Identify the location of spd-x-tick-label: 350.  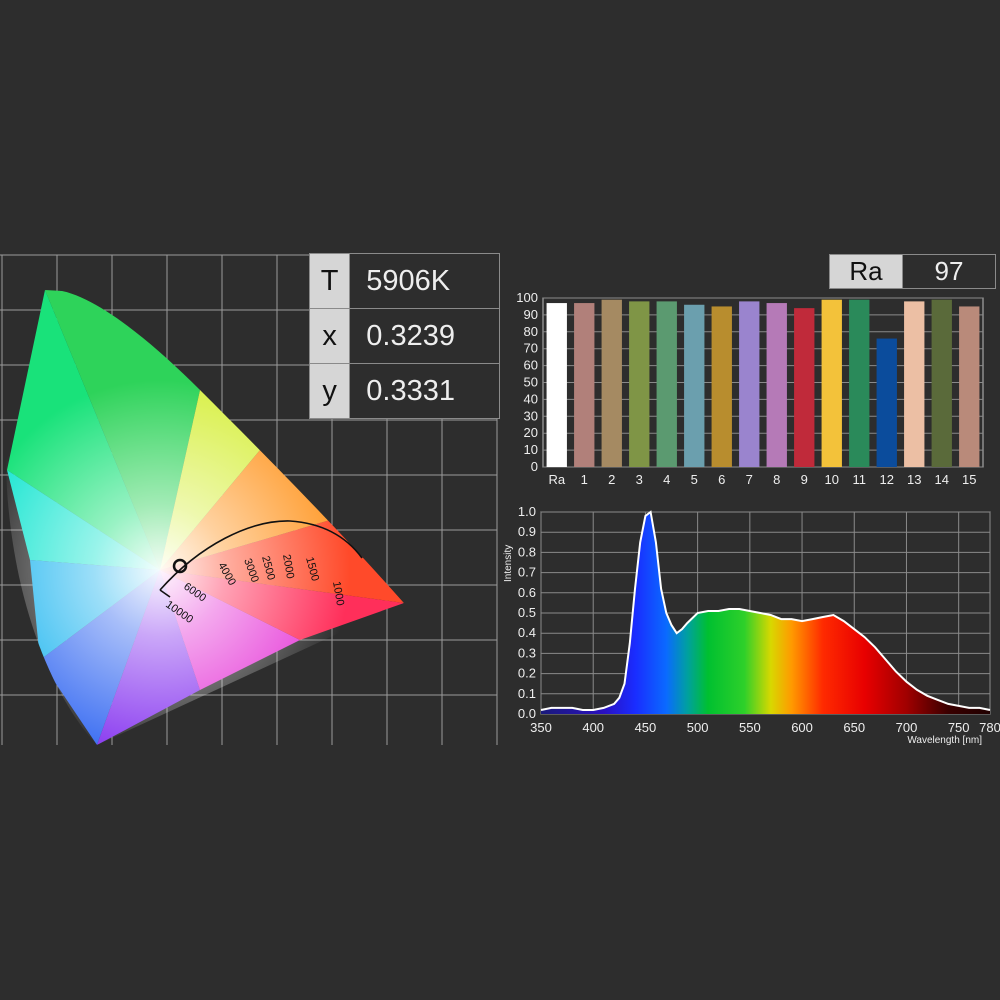
(541, 727).